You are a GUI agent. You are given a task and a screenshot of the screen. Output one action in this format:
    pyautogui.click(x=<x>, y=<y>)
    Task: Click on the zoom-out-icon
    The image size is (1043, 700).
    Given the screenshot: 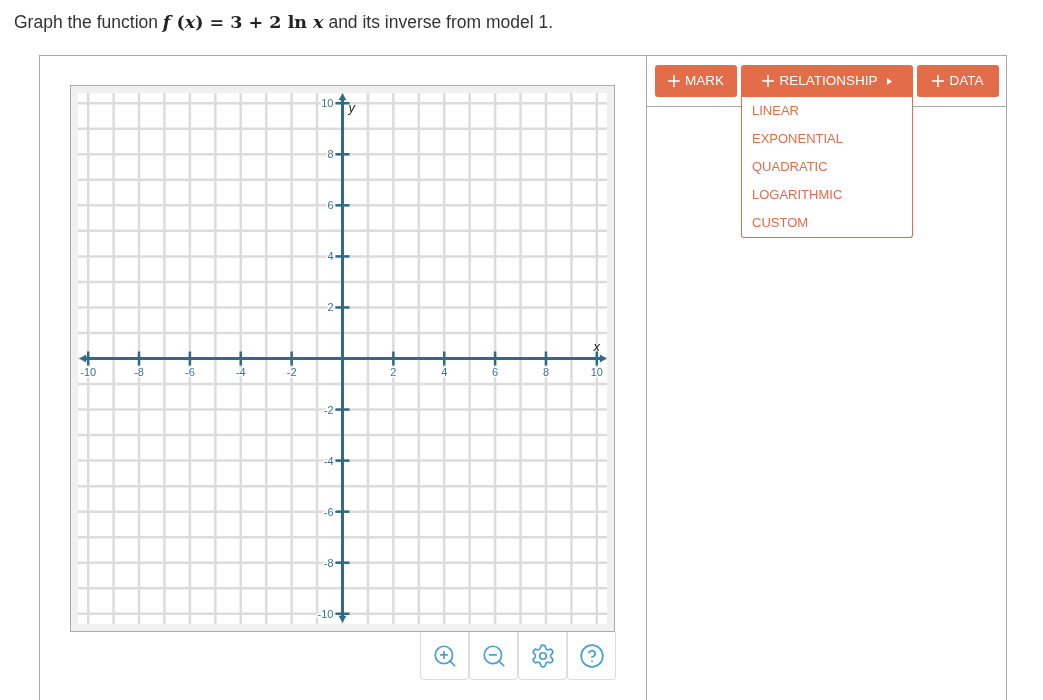 What is the action you would take?
    pyautogui.click(x=493, y=655)
    